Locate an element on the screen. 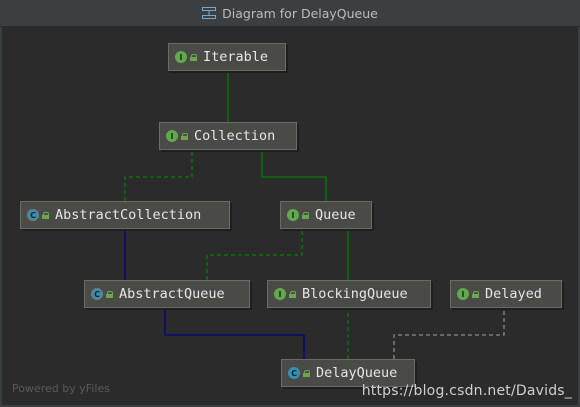 This screenshot has width=580, height=407. class-node-blockingqueue: I BlockingQueue is located at coordinates (349, 294).